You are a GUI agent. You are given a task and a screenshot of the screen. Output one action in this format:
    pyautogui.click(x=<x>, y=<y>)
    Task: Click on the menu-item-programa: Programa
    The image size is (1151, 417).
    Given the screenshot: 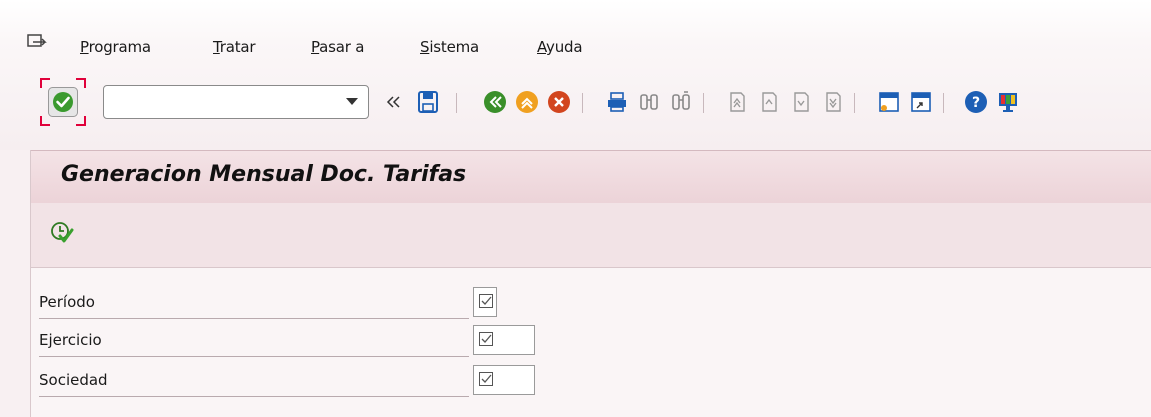 What is the action you would take?
    pyautogui.click(x=115, y=47)
    